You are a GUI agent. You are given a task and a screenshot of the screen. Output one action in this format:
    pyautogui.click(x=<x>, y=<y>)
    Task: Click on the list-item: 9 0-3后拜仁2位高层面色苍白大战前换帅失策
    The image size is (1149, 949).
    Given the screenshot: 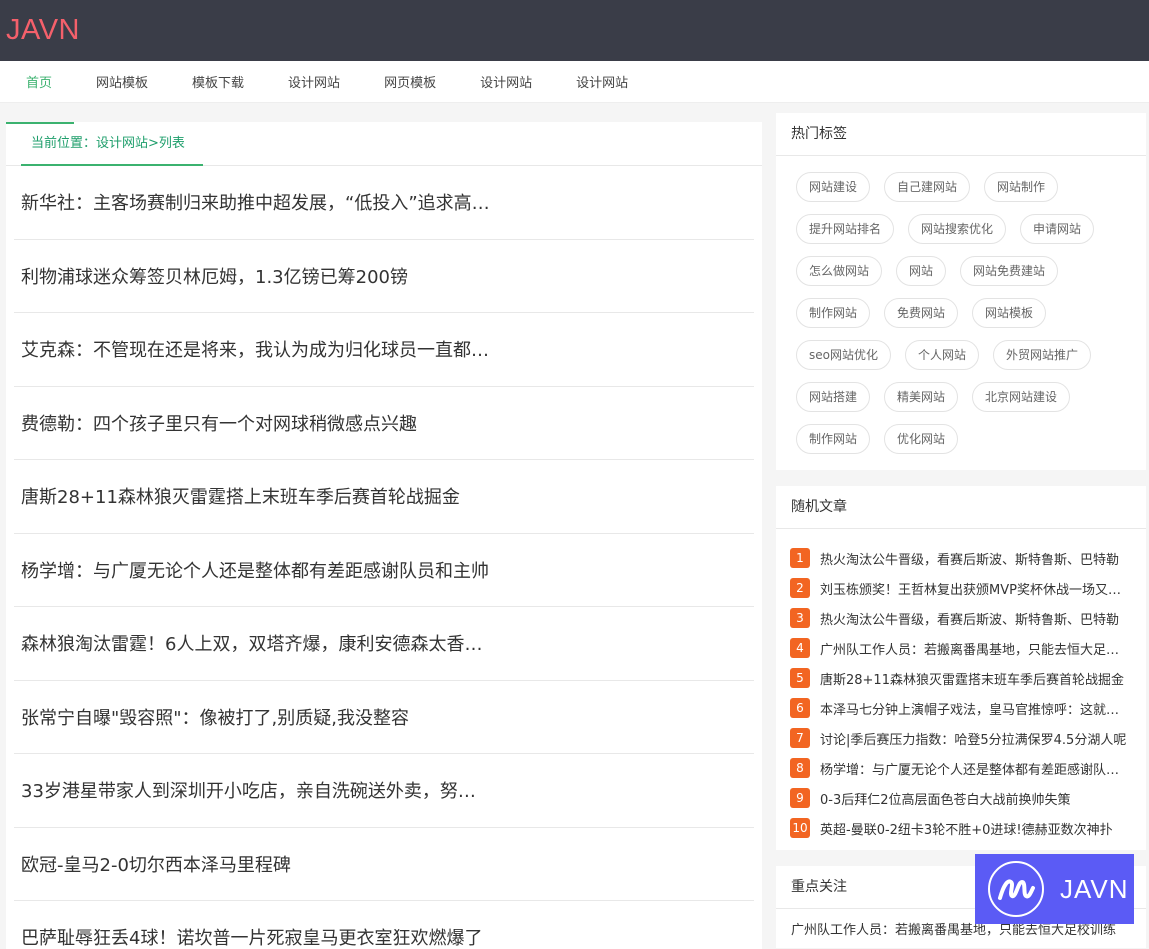 What is the action you would take?
    pyautogui.click(x=961, y=798)
    